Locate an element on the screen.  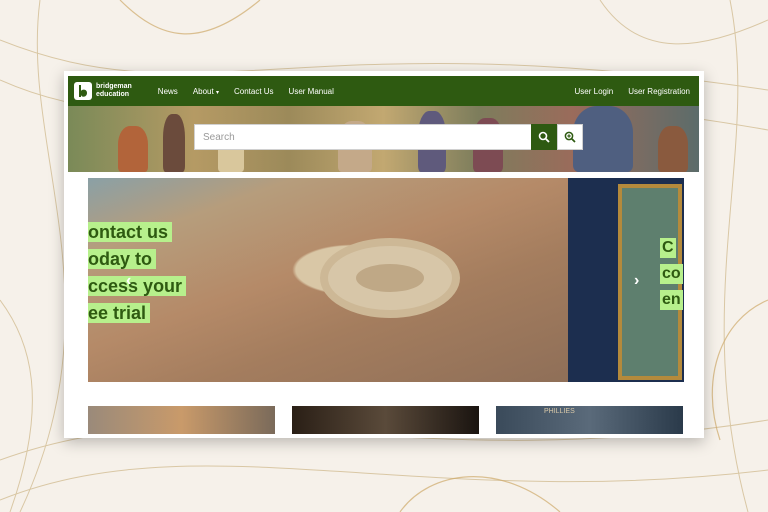
nav-right-group: User Login User Registration is located at coordinates (637, 91).